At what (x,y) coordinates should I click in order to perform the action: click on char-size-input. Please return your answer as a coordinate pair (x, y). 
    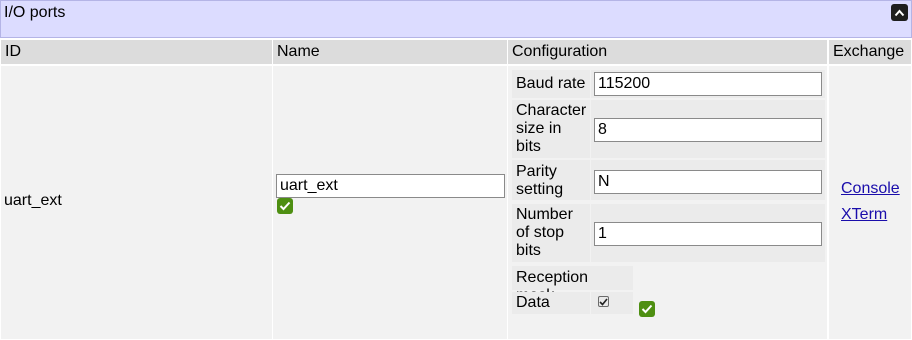
    Looking at the image, I should click on (708, 130).